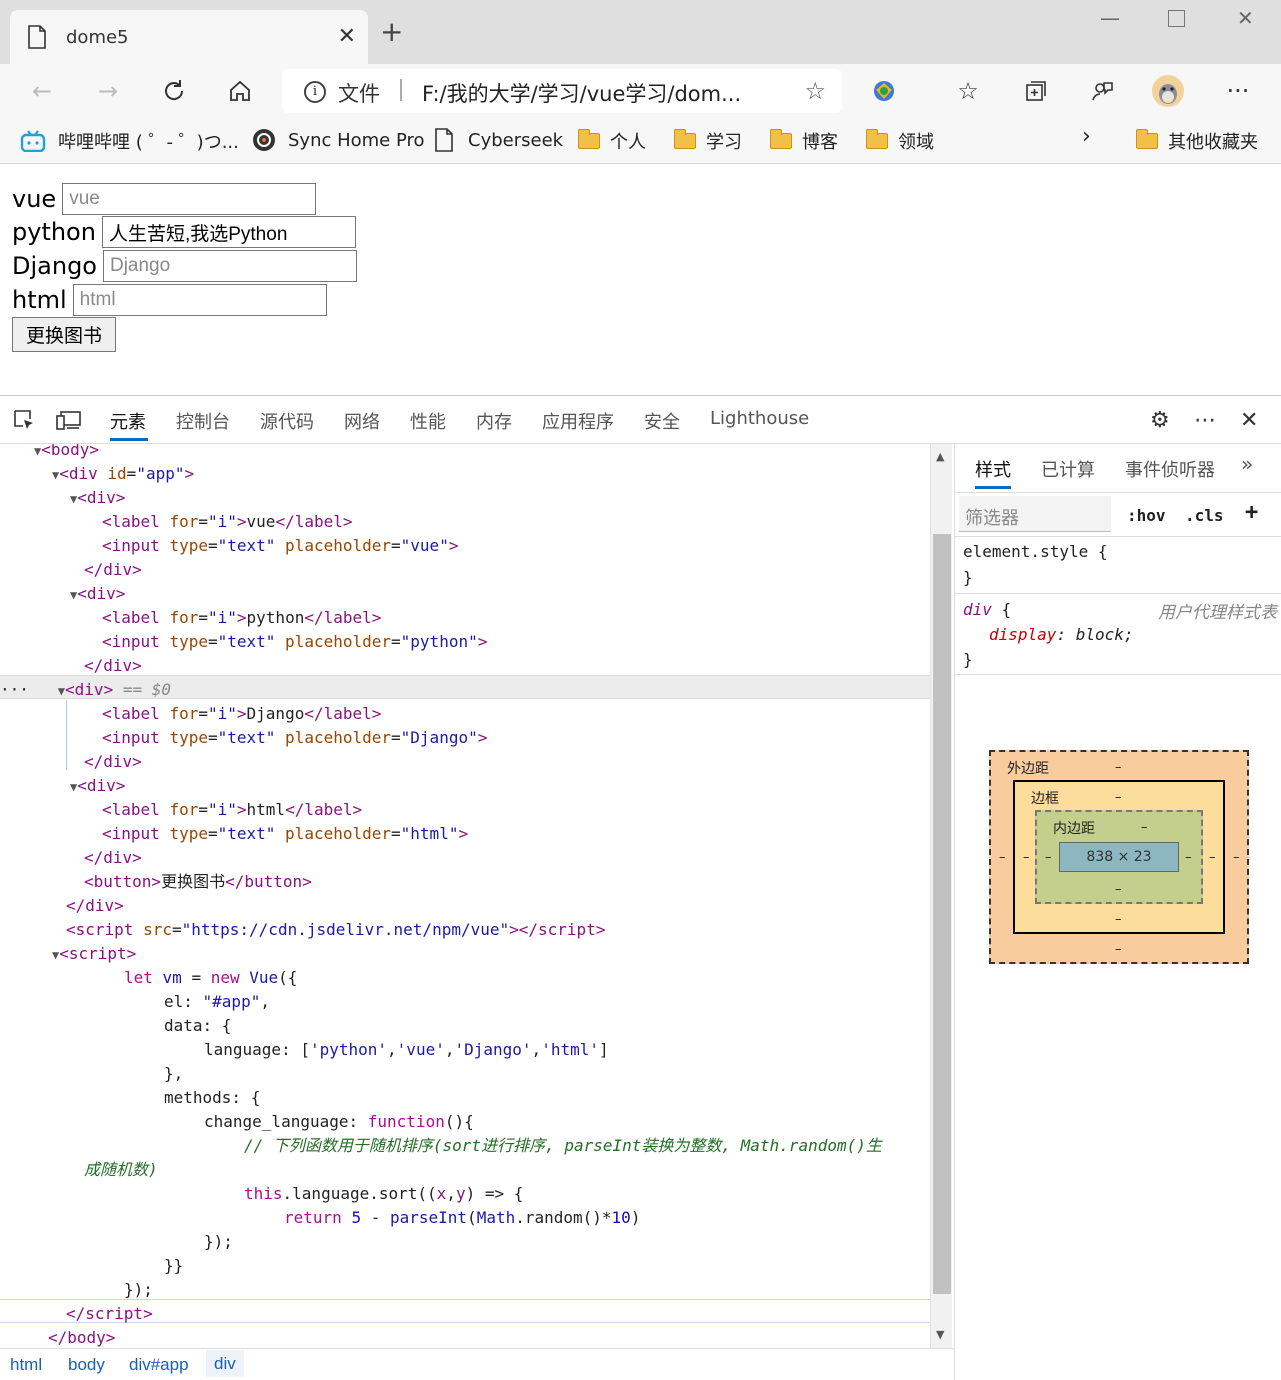 The width and height of the screenshot is (1281, 1380). Describe the element at coordinates (662, 421) in the screenshot. I see `tab-security: 安全` at that location.